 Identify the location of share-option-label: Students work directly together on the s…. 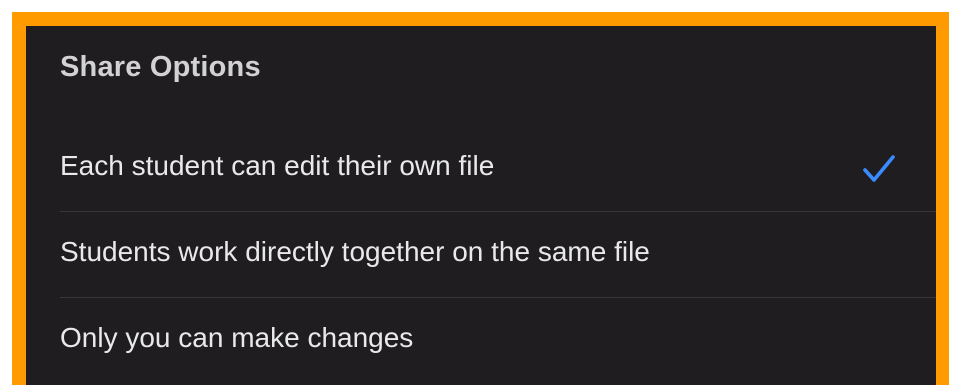
(355, 251).